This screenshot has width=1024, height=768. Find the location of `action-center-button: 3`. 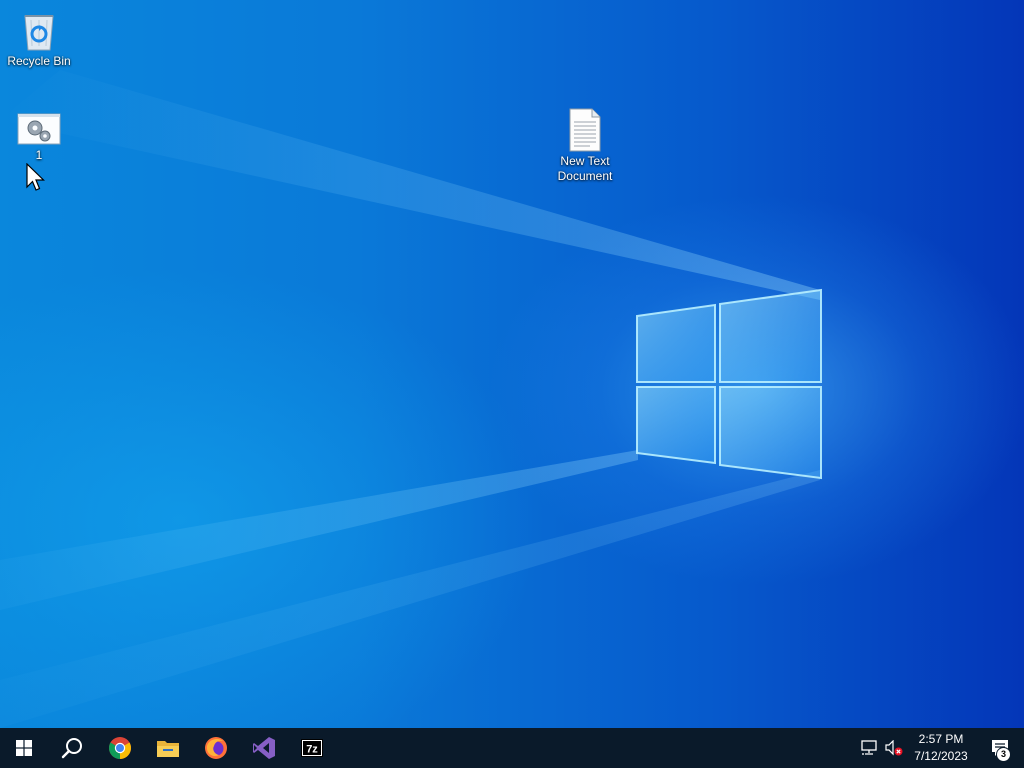

action-center-button: 3 is located at coordinates (1000, 748).